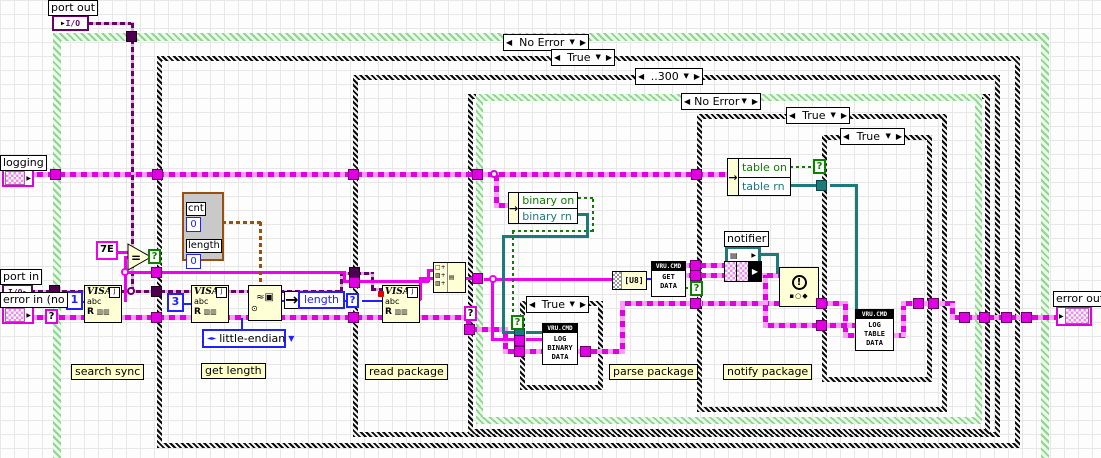  I want to click on unbundle-field-binary-on: binary on, so click(548, 200).